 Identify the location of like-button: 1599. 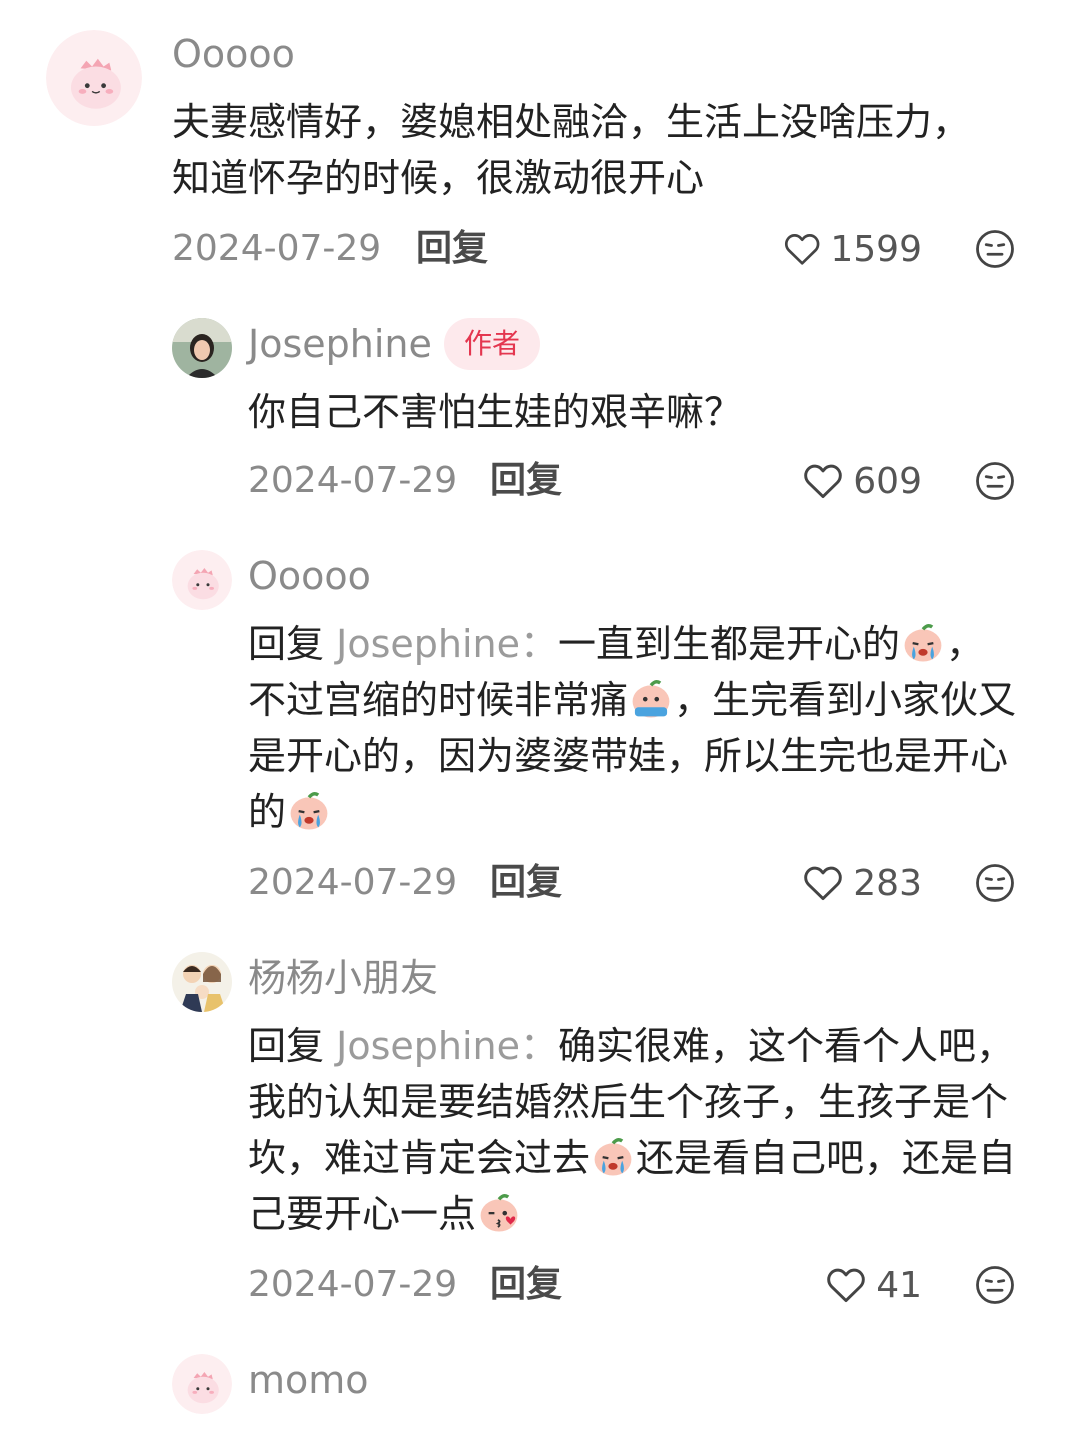
(852, 249).